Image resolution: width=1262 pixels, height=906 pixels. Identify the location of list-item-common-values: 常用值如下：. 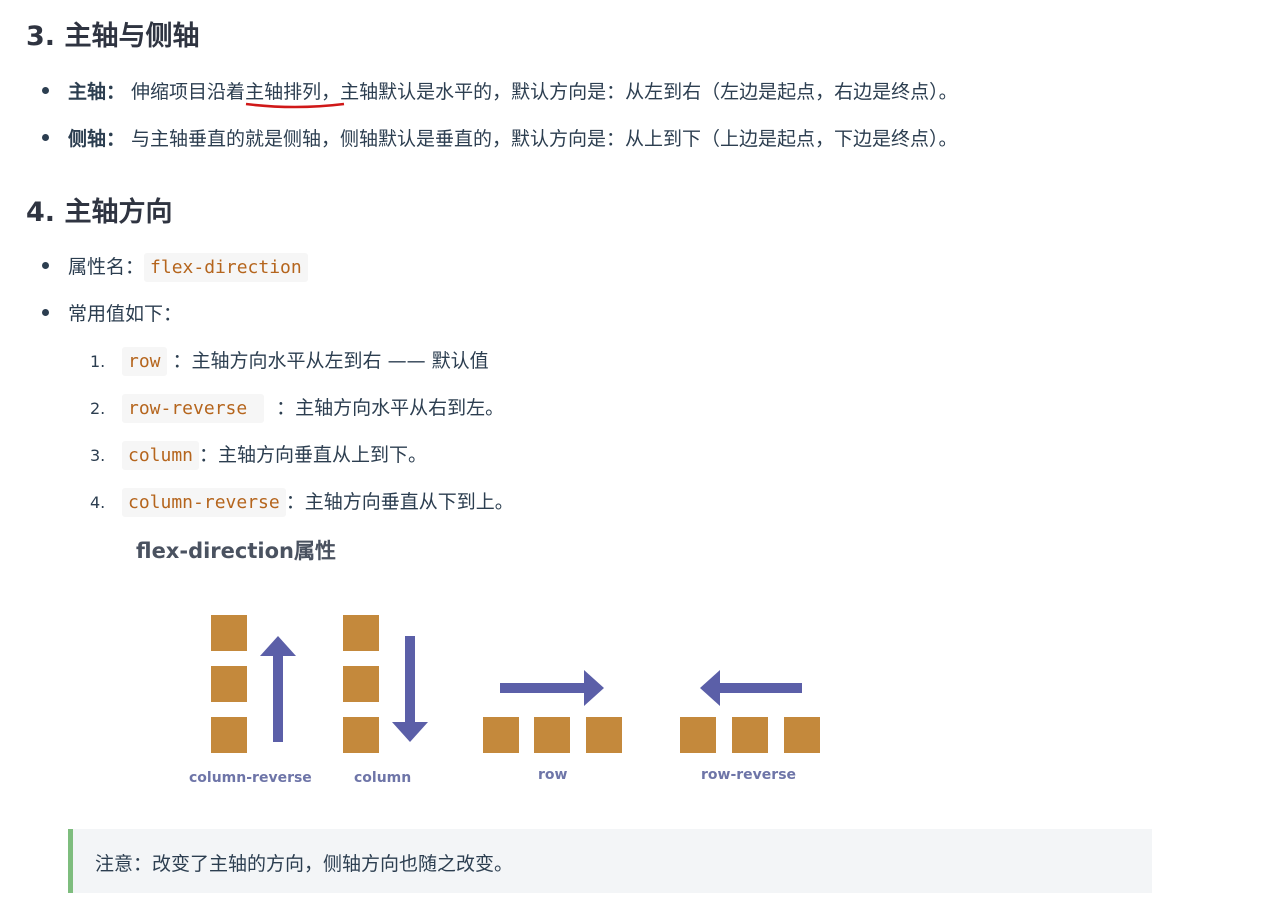
(112, 312).